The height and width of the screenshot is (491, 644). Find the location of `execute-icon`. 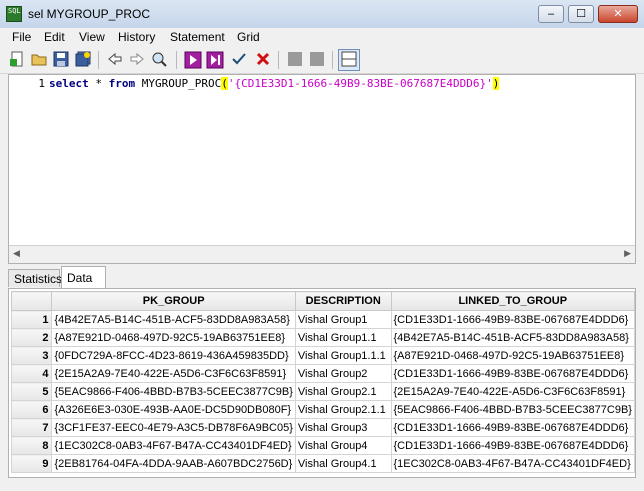

execute-icon is located at coordinates (193, 60).